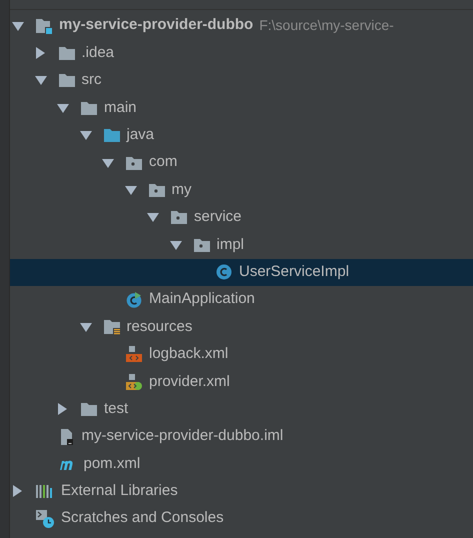 The height and width of the screenshot is (538, 473). I want to click on item-label: resources, so click(159, 326).